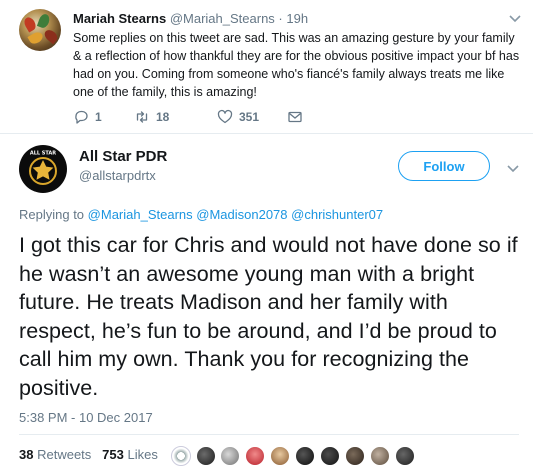  I want to click on mention-link: @Mariah_Stearns, so click(140, 214).